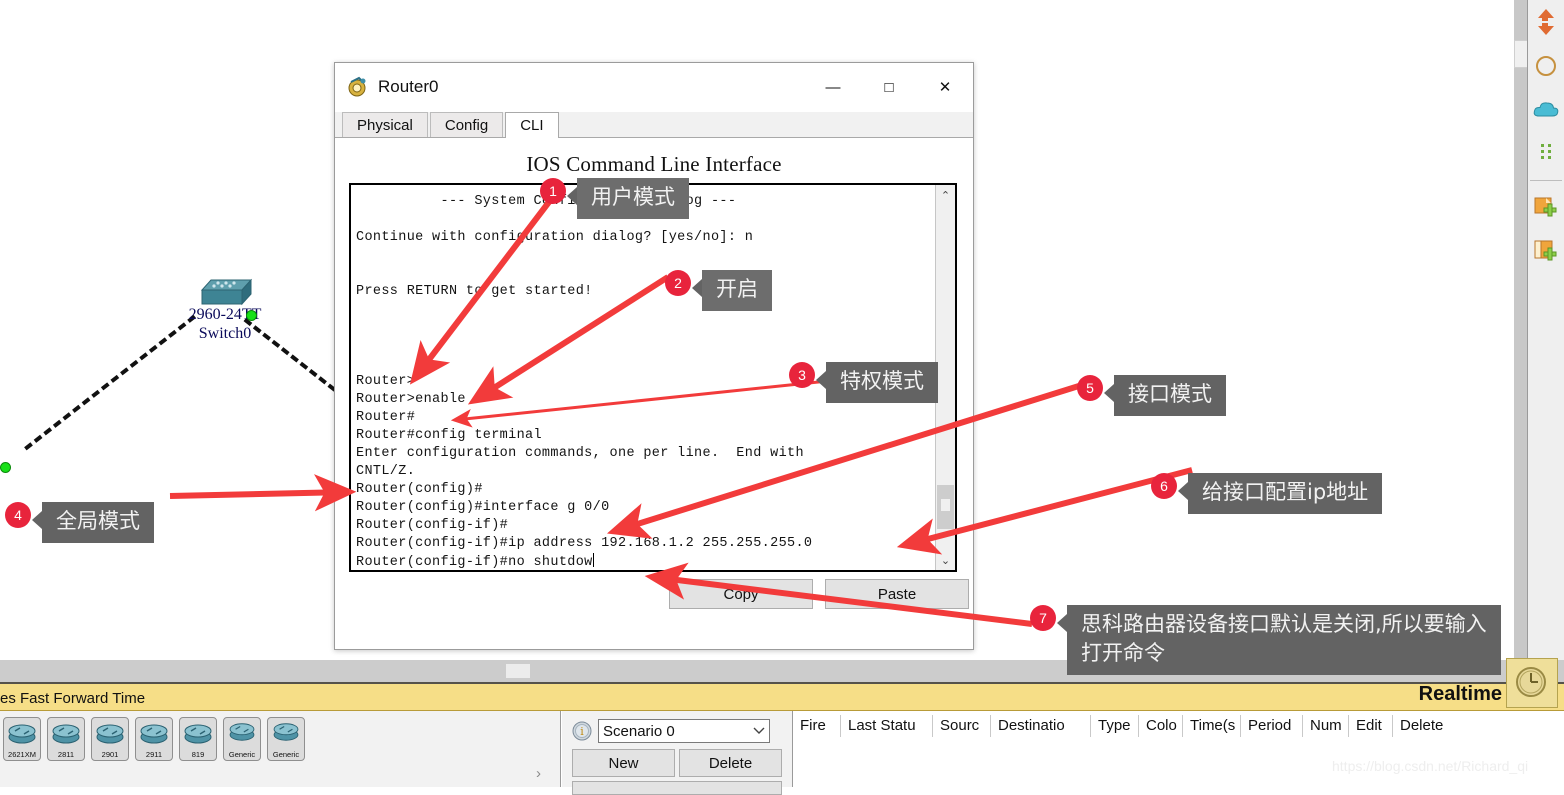  I want to click on annotation-6: 6 给接口配置ip地址, so click(1267, 493).